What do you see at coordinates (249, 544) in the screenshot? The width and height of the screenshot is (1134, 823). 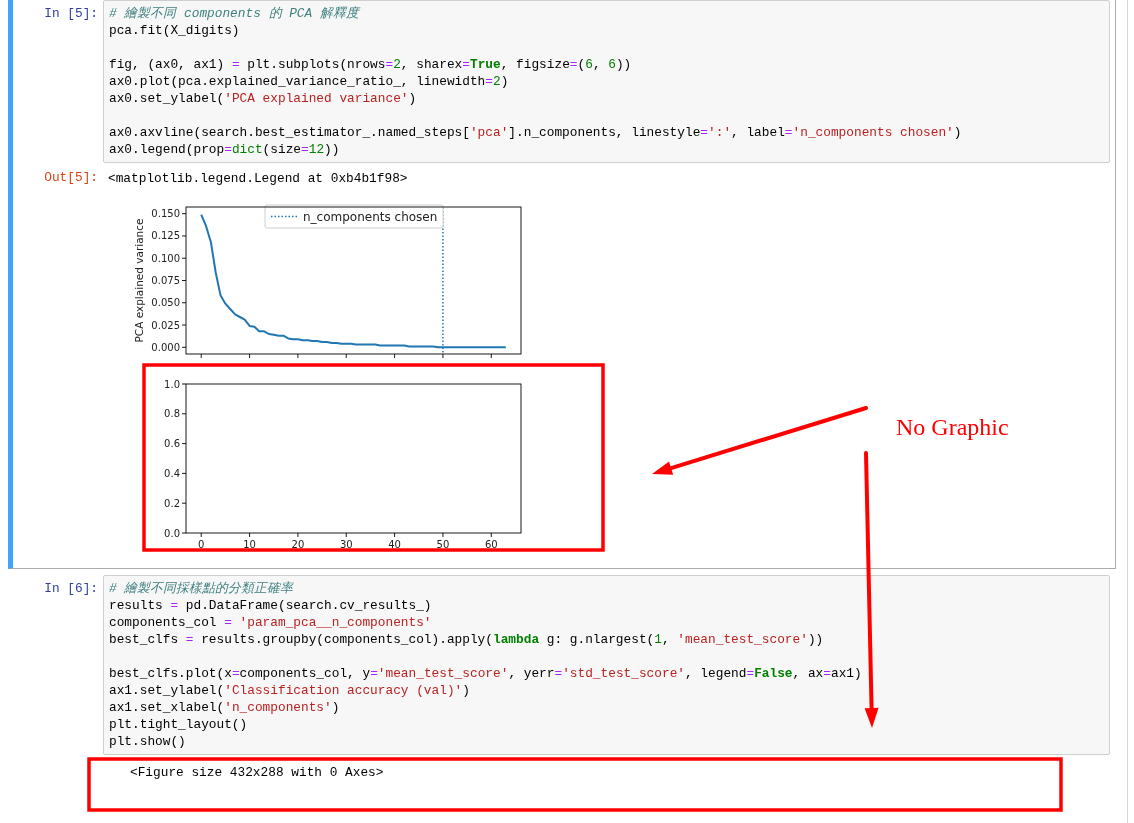 I see `tick-label: 10` at bounding box center [249, 544].